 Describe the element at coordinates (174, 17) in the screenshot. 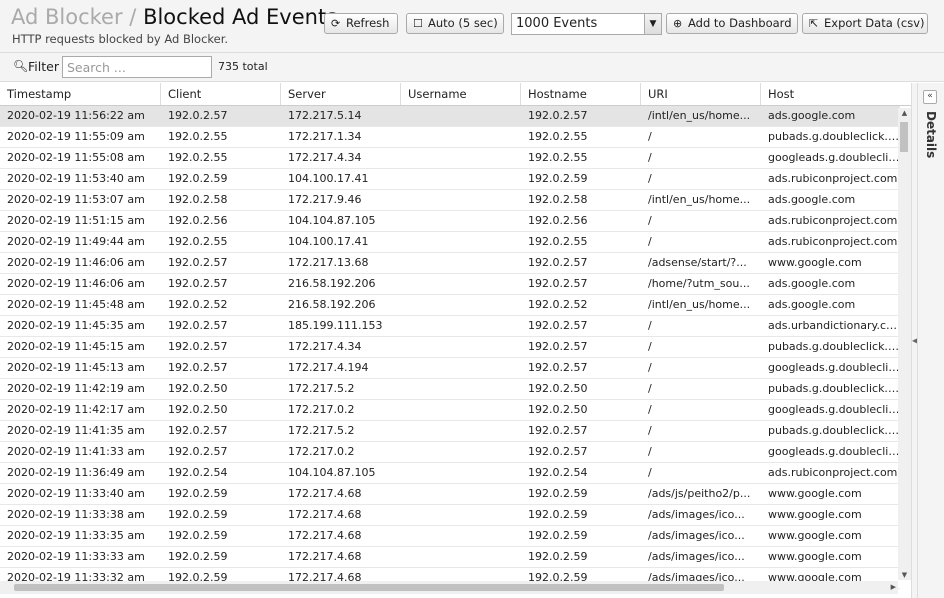

I see `page-title: Ad Blocker / Blocked Ad Events` at that location.